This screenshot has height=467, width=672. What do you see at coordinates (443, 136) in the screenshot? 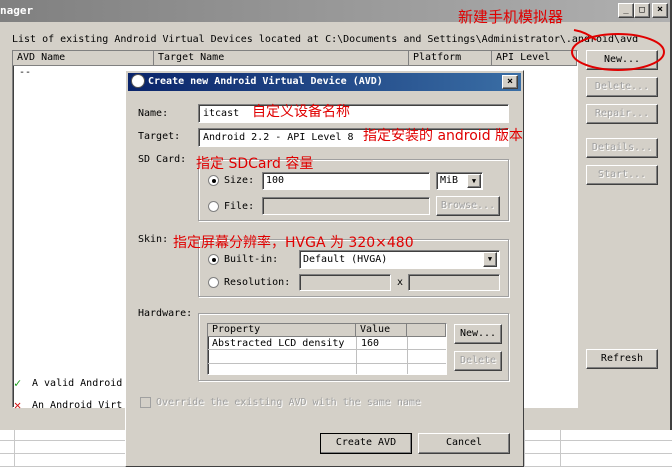
I see `annotation-target-version: 指定安装的 android 版本` at bounding box center [443, 136].